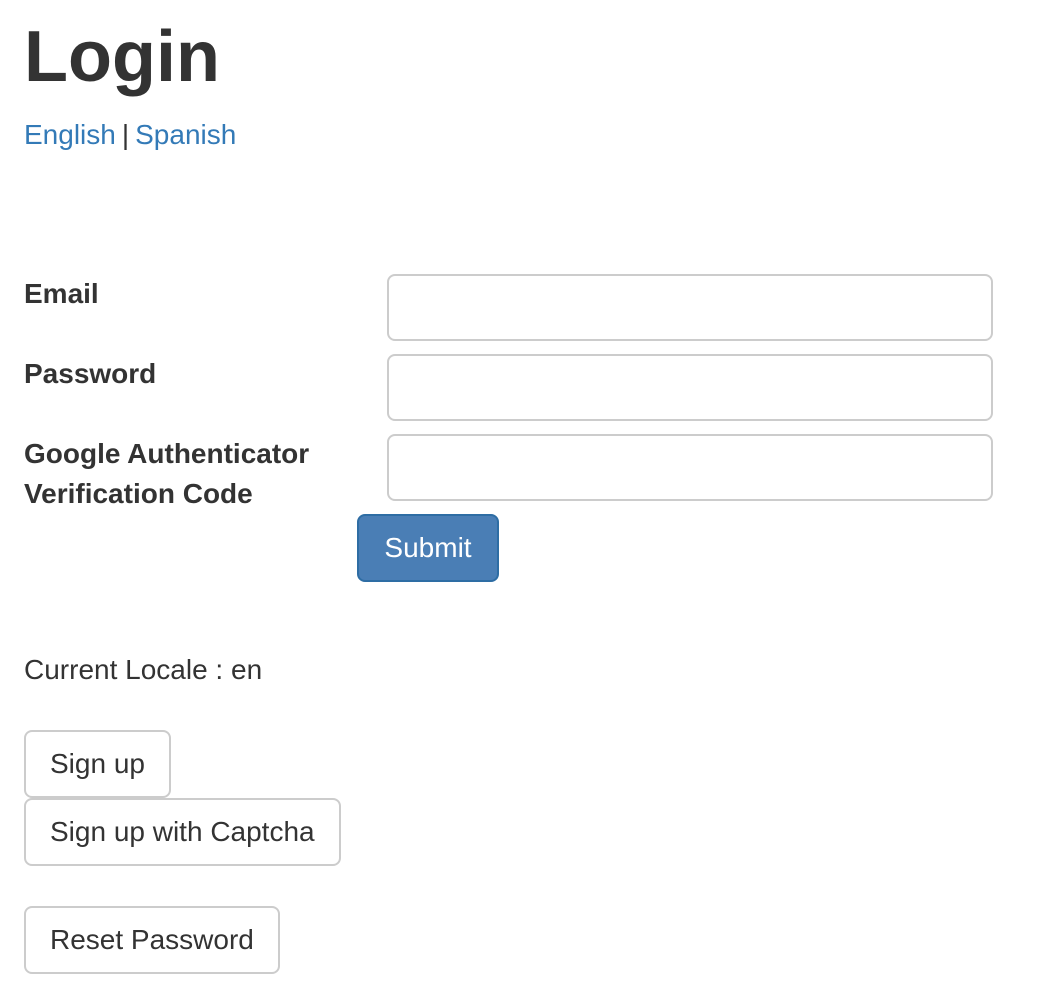 Image resolution: width=1056 pixels, height=1000 pixels. I want to click on verification-code-label-line1: Google Authenticator, so click(167, 453).